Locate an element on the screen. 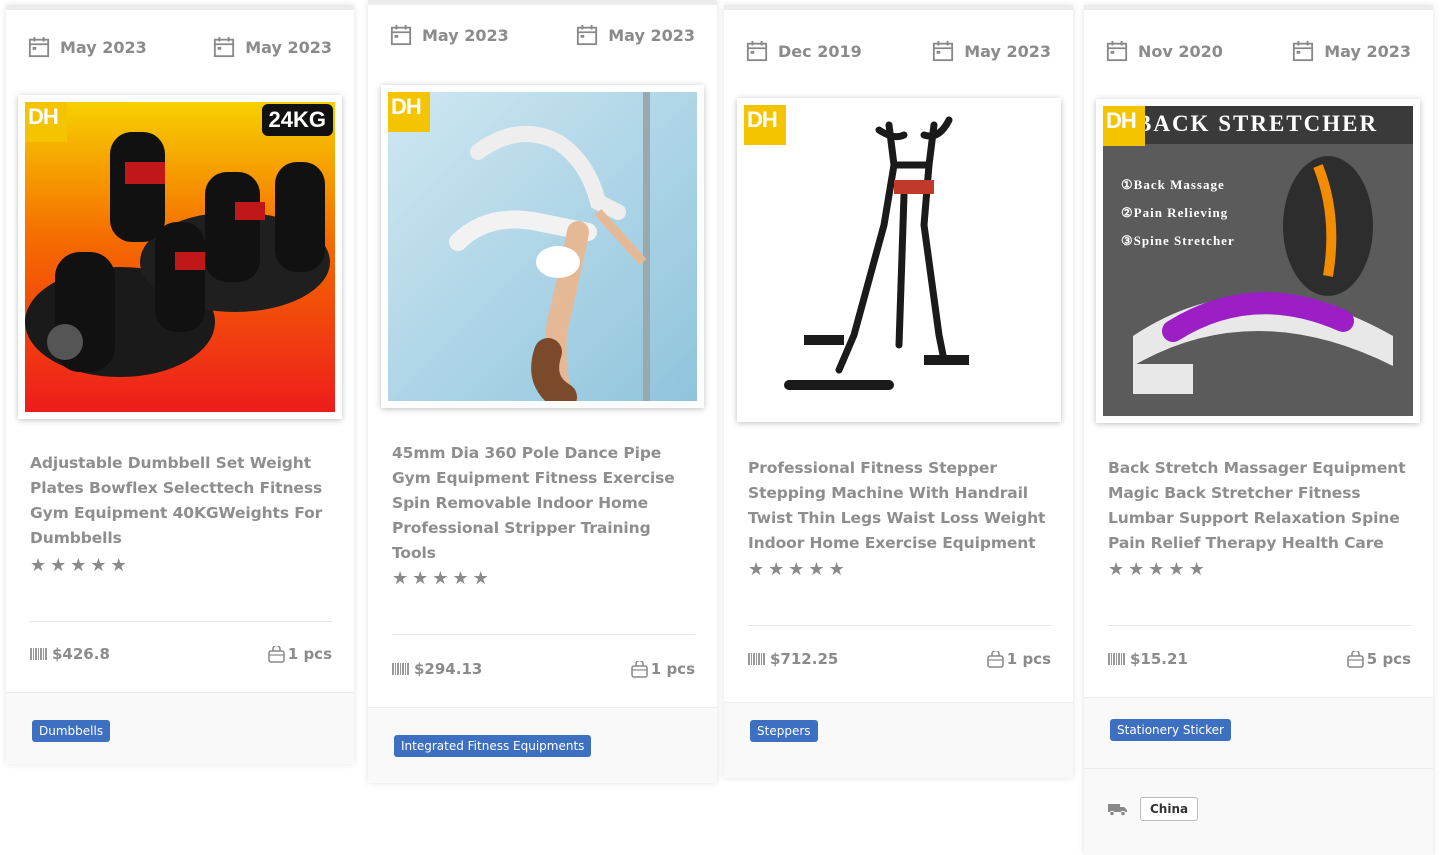  category-tag: Integrated Fitness Equipments is located at coordinates (493, 746).